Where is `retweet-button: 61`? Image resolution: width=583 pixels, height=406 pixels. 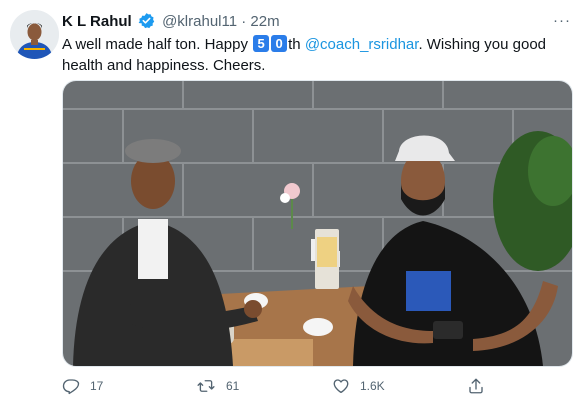 retweet-button: 61 is located at coordinates (217, 386).